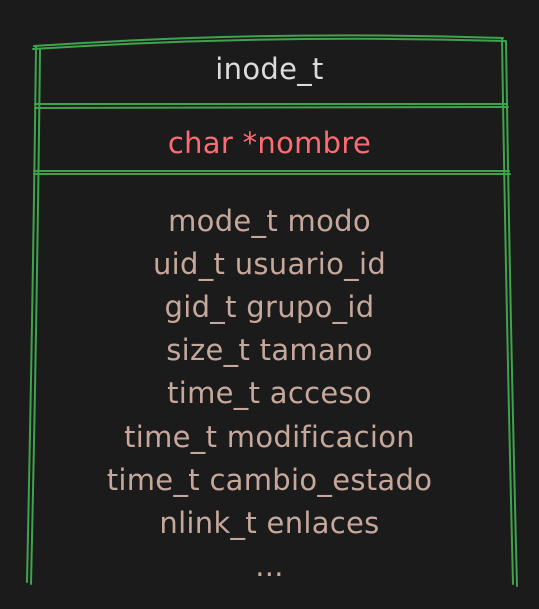  What do you see at coordinates (271, 103) in the screenshot?
I see `title-separator` at bounding box center [271, 103].